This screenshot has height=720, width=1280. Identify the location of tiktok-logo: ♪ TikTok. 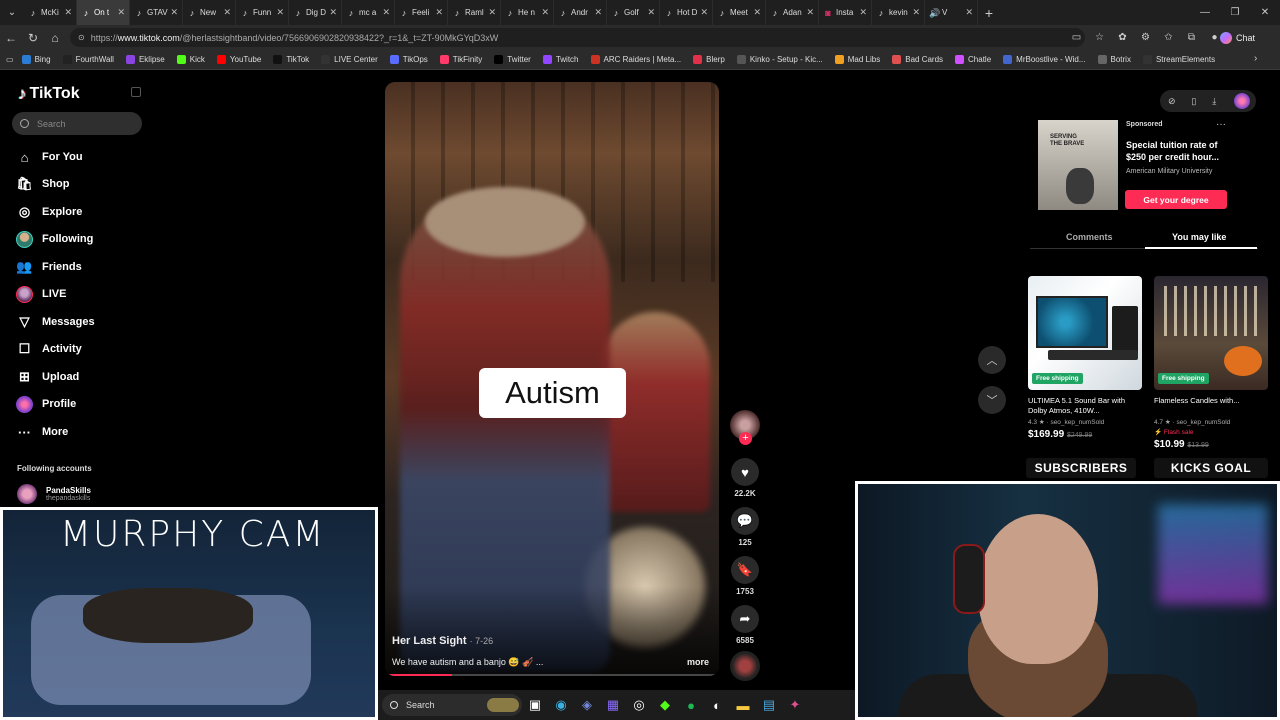
(49, 94).